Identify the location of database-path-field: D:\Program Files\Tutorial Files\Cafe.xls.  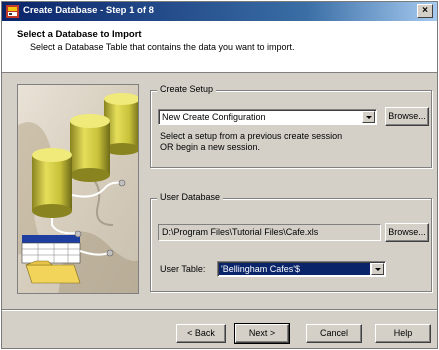
(269, 232).